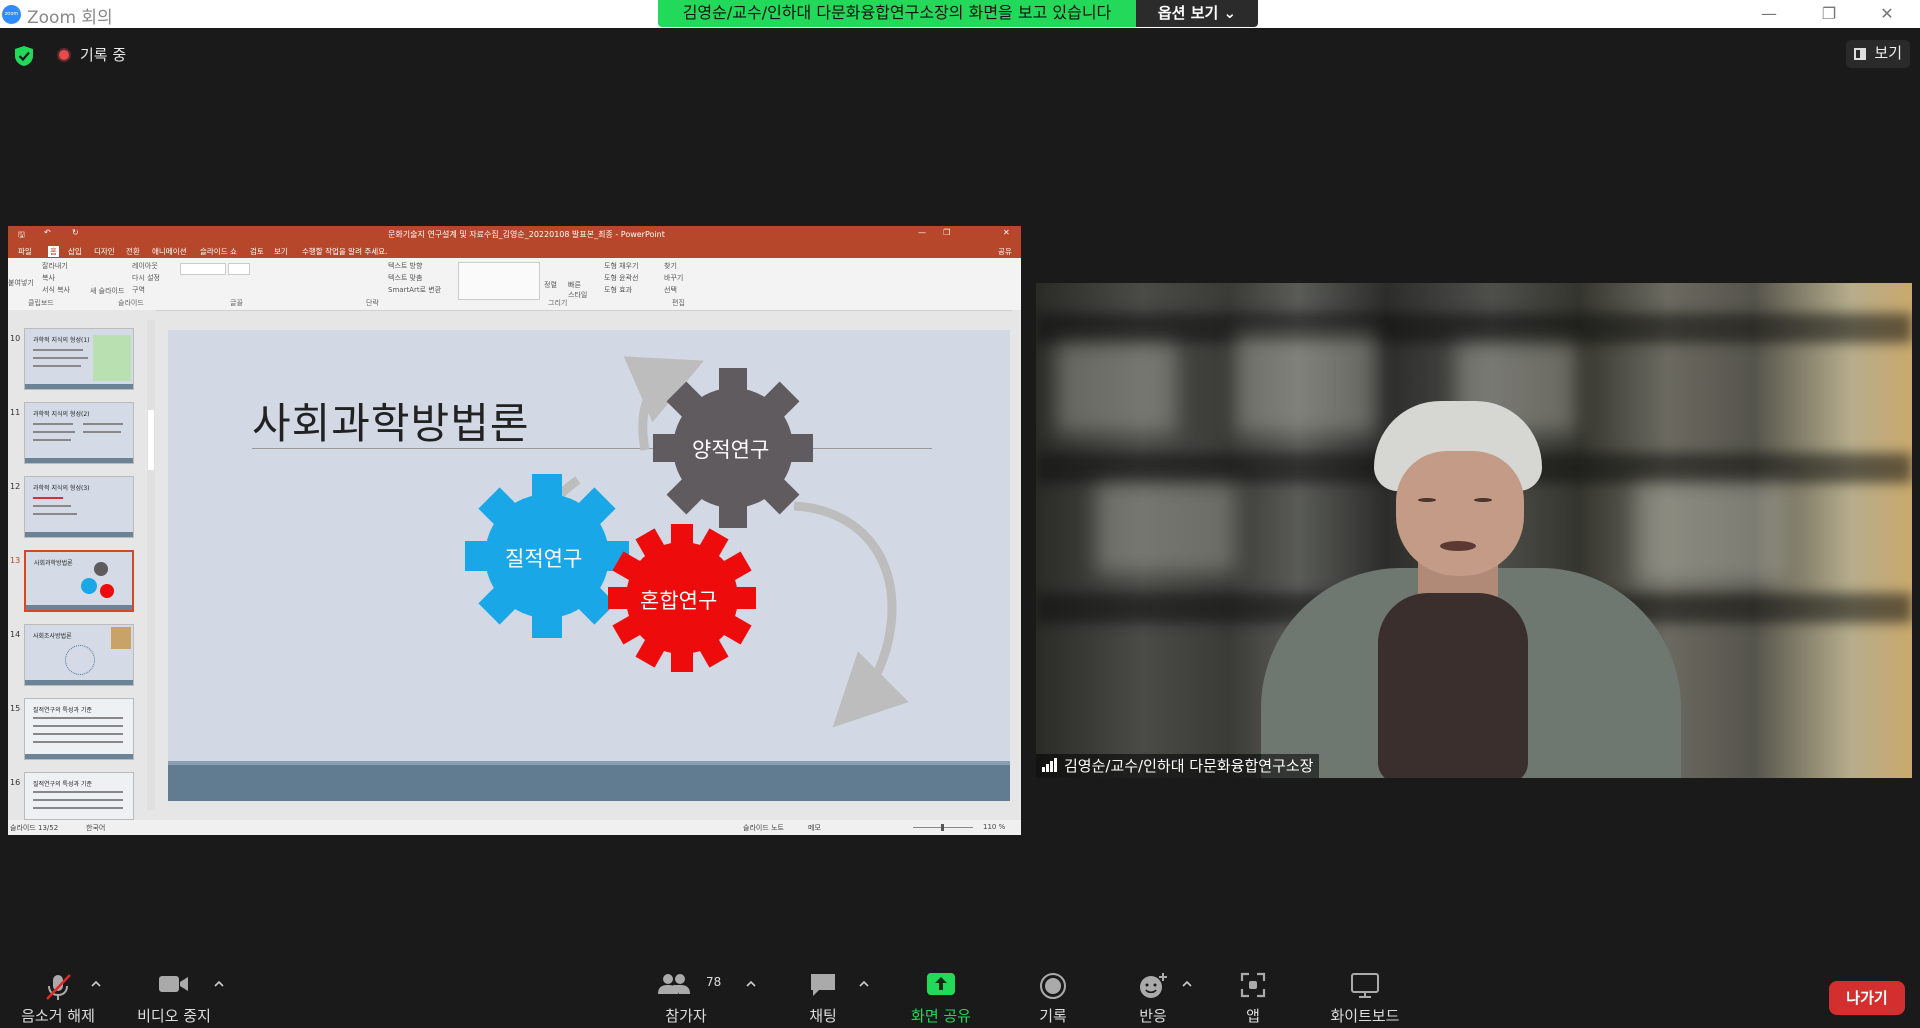  Describe the element at coordinates (345, 251) in the screenshot. I see `ppt-tell-me: 수행할 작업을 알려 주세요.` at that location.